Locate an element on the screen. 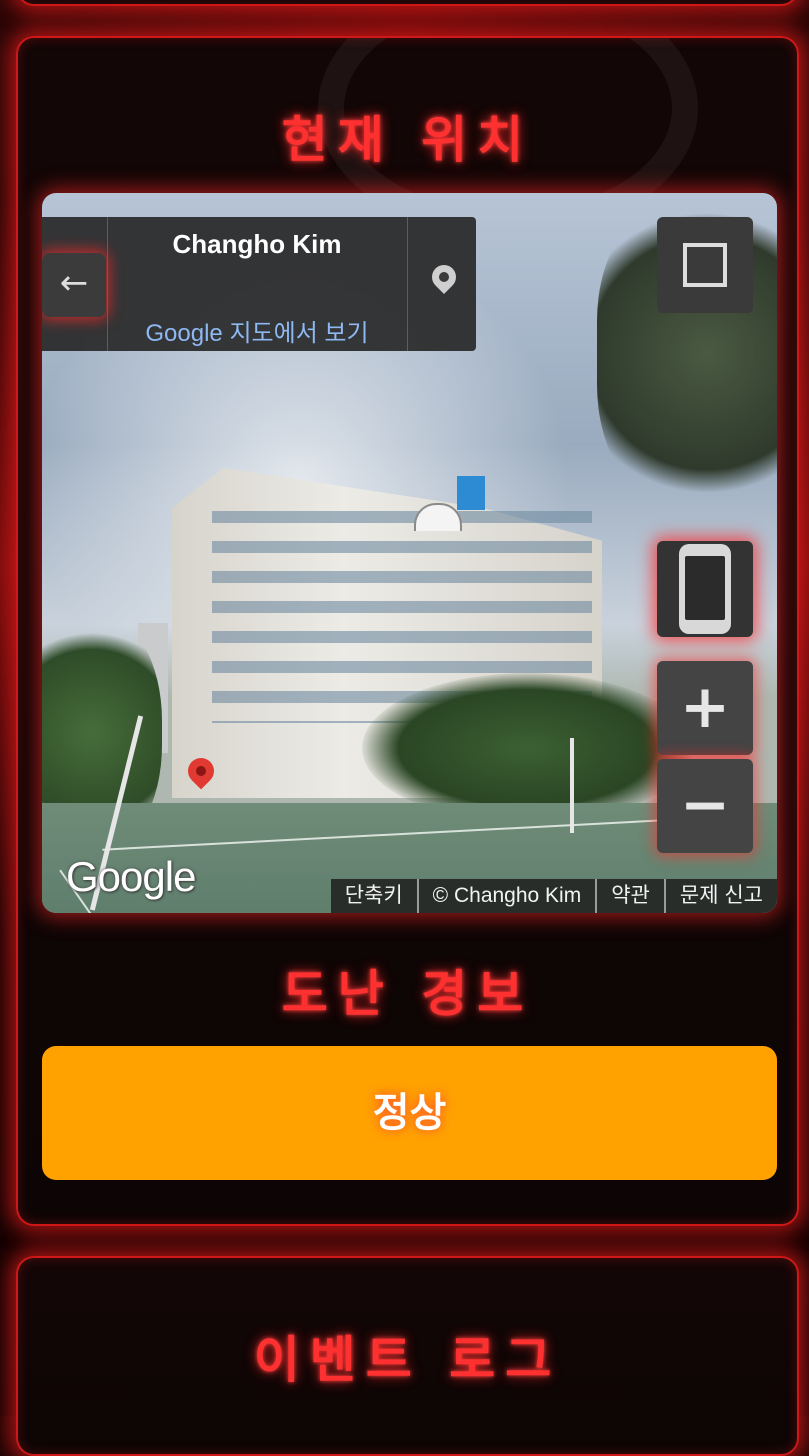 The height and width of the screenshot is (1456, 809). event-log-panel: 이벤트 로그 is located at coordinates (407, 1356).